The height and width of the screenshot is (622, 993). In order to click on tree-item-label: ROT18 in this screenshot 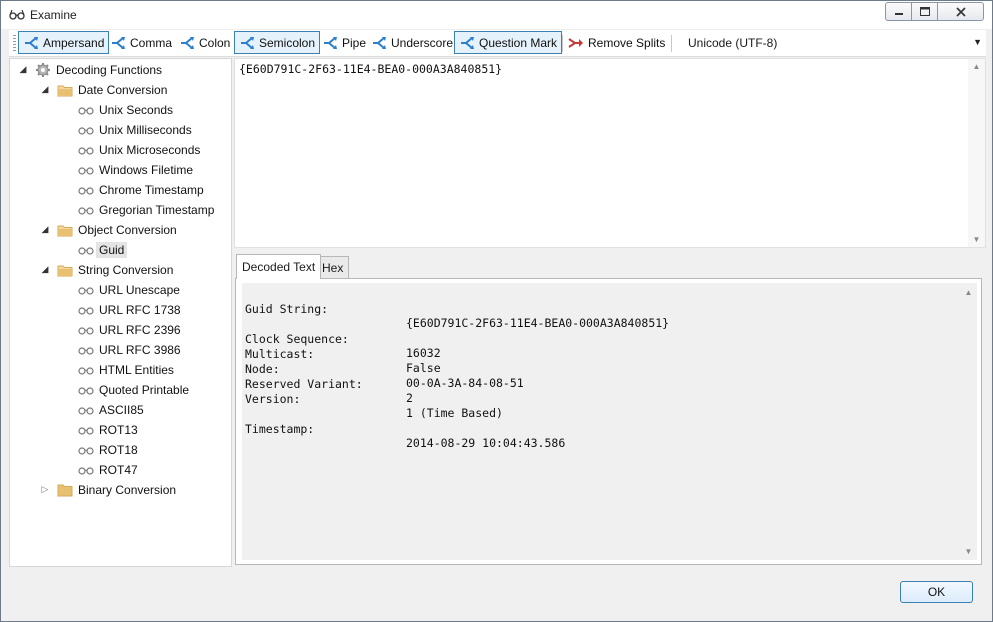, I will do `click(118, 450)`.